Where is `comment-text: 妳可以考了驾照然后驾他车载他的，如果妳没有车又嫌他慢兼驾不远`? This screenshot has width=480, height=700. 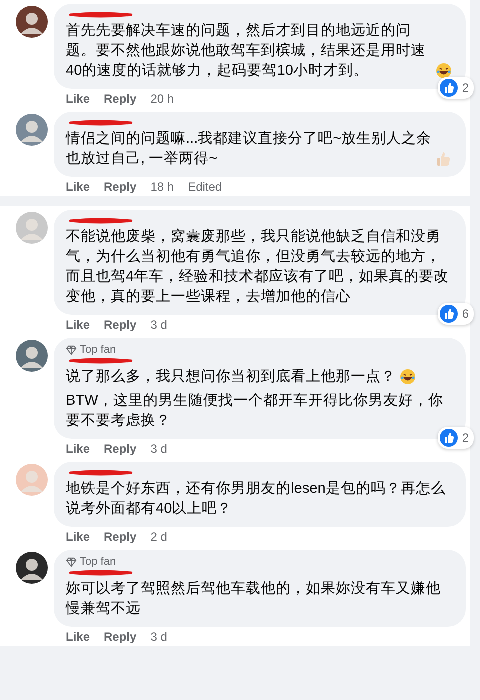 comment-text: 妳可以考了驾照然后驾他车载他的，如果妳没有车又嫌他慢兼驾不远 is located at coordinates (254, 599).